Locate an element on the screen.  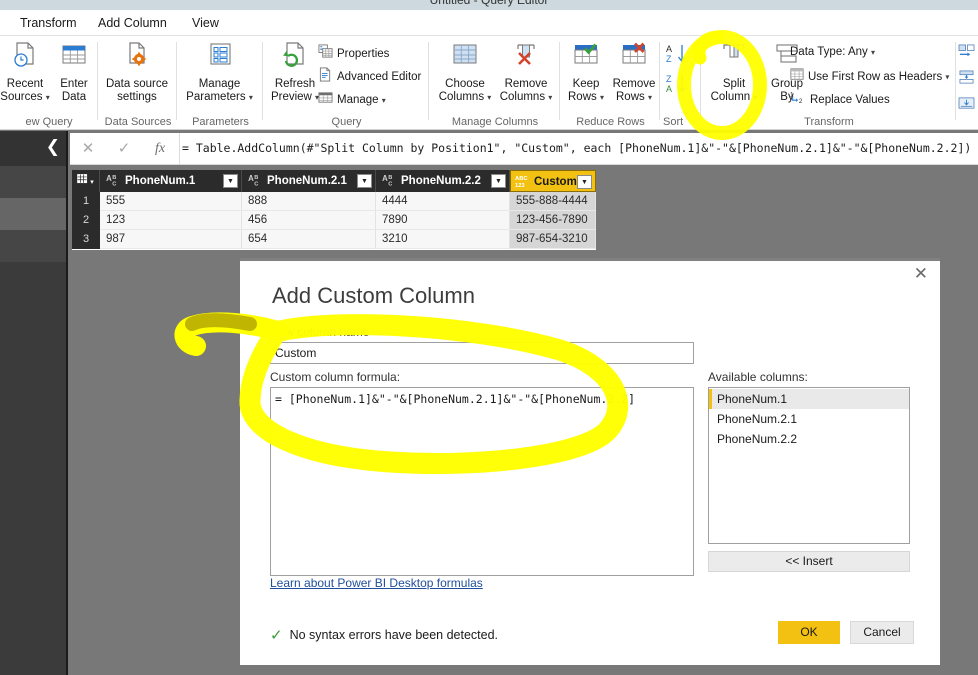
svg-text: C is located at coordinates (114, 184).